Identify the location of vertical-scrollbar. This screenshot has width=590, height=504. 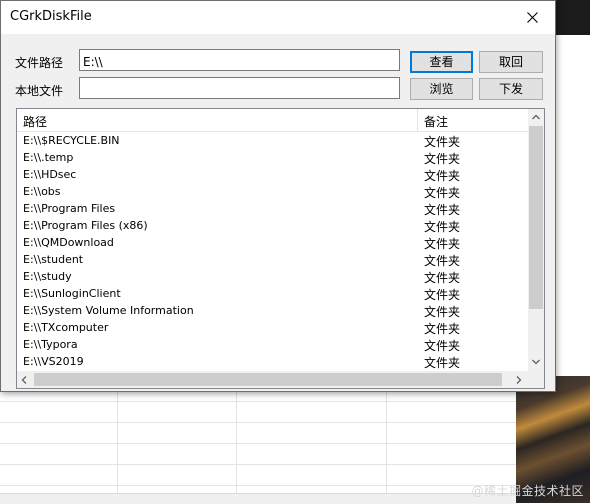
(536, 240).